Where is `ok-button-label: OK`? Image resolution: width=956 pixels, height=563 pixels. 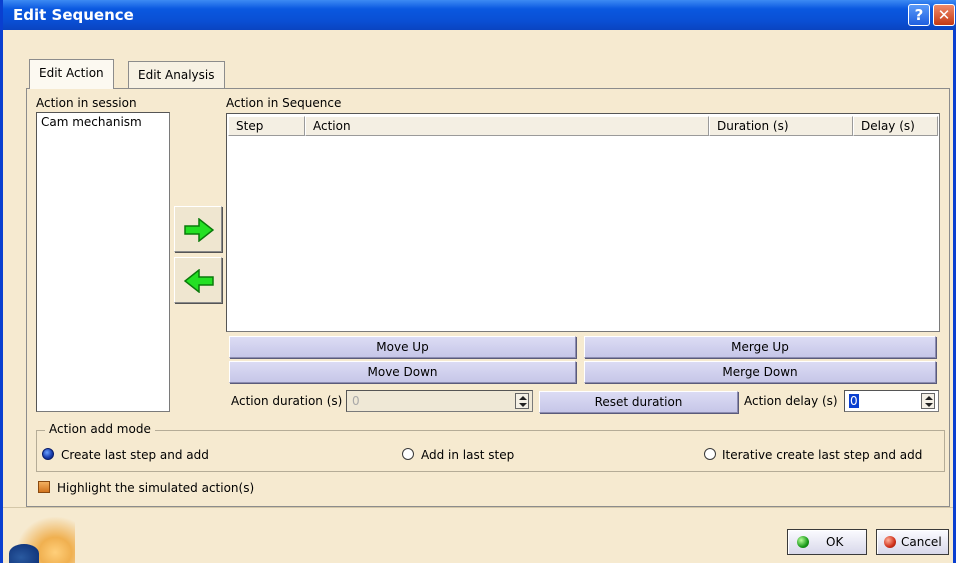 ok-button-label: OK is located at coordinates (835, 542).